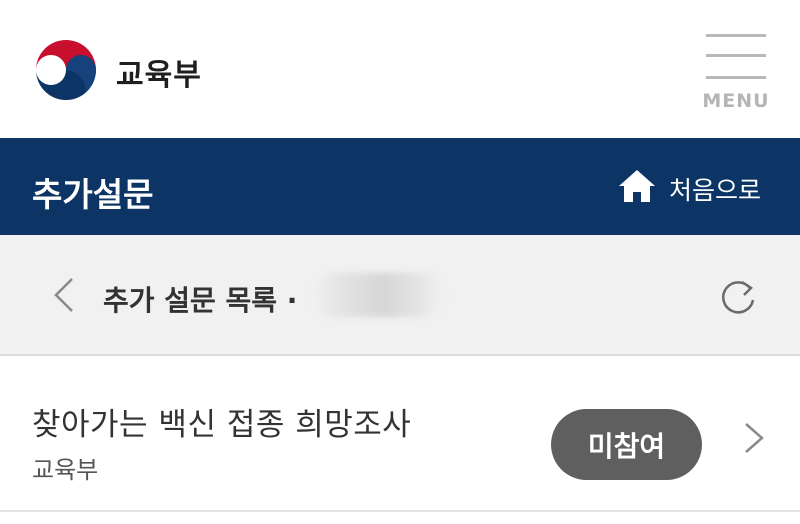 Image resolution: width=800 pixels, height=524 pixels. Describe the element at coordinates (715, 190) in the screenshot. I see `home-label: 처음으로` at that location.